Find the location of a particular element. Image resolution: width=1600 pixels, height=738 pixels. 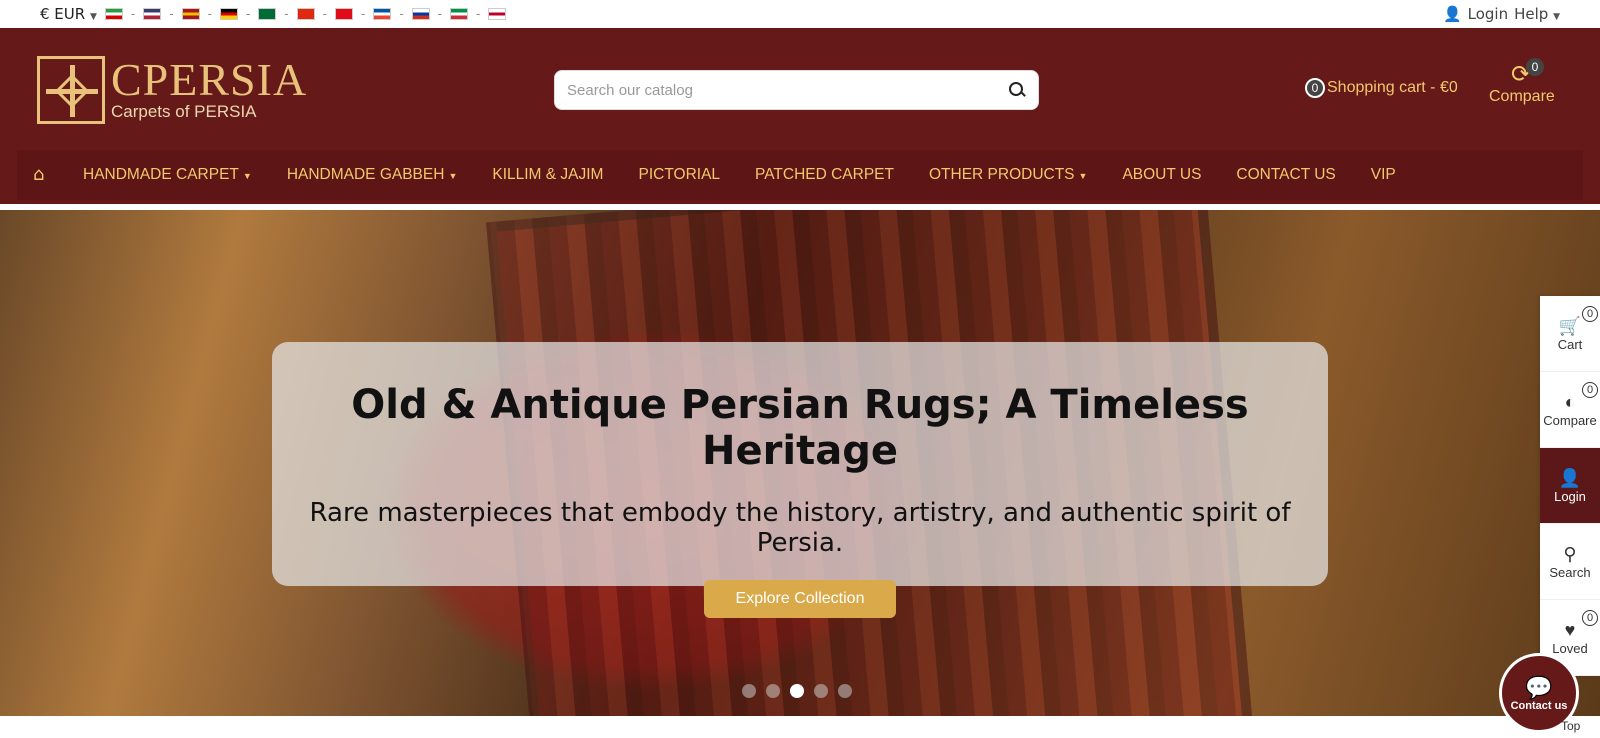

language-flags: ---------- is located at coordinates (305, 14).